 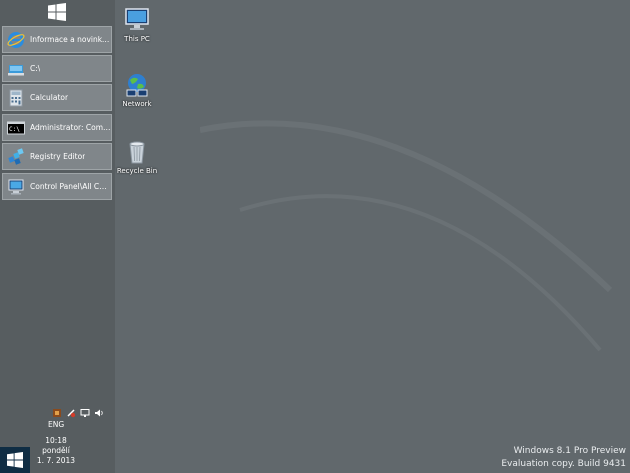 I want to click on monitor-tray-icon, so click(x=85, y=410).